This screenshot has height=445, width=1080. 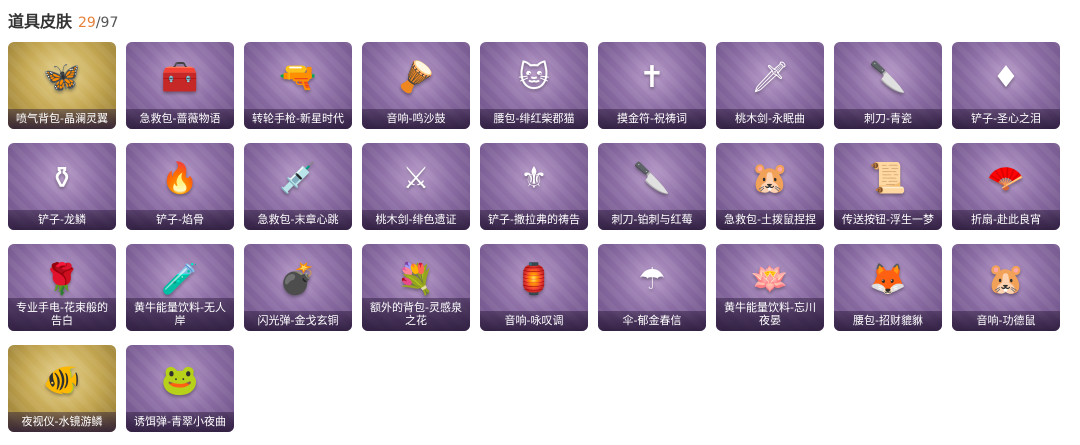 What do you see at coordinates (534, 279) in the screenshot?
I see `lantern-icon: 🏮` at bounding box center [534, 279].